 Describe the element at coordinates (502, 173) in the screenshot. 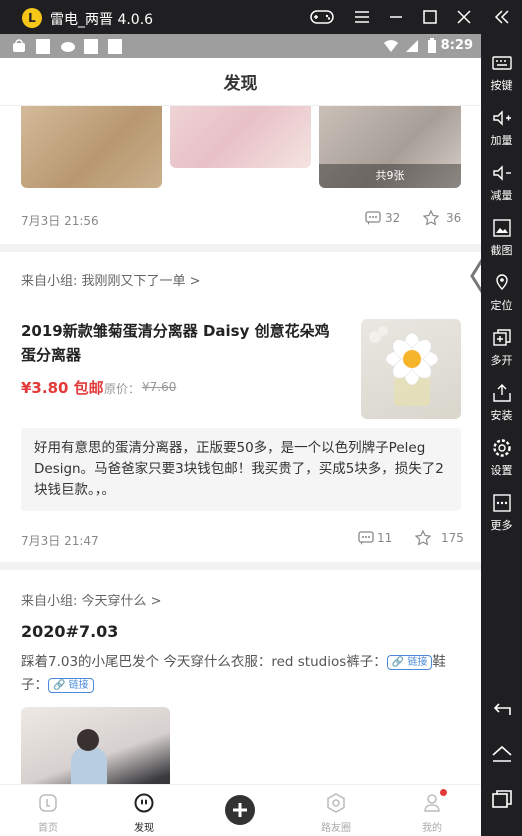

I see `volume-down-icon` at that location.